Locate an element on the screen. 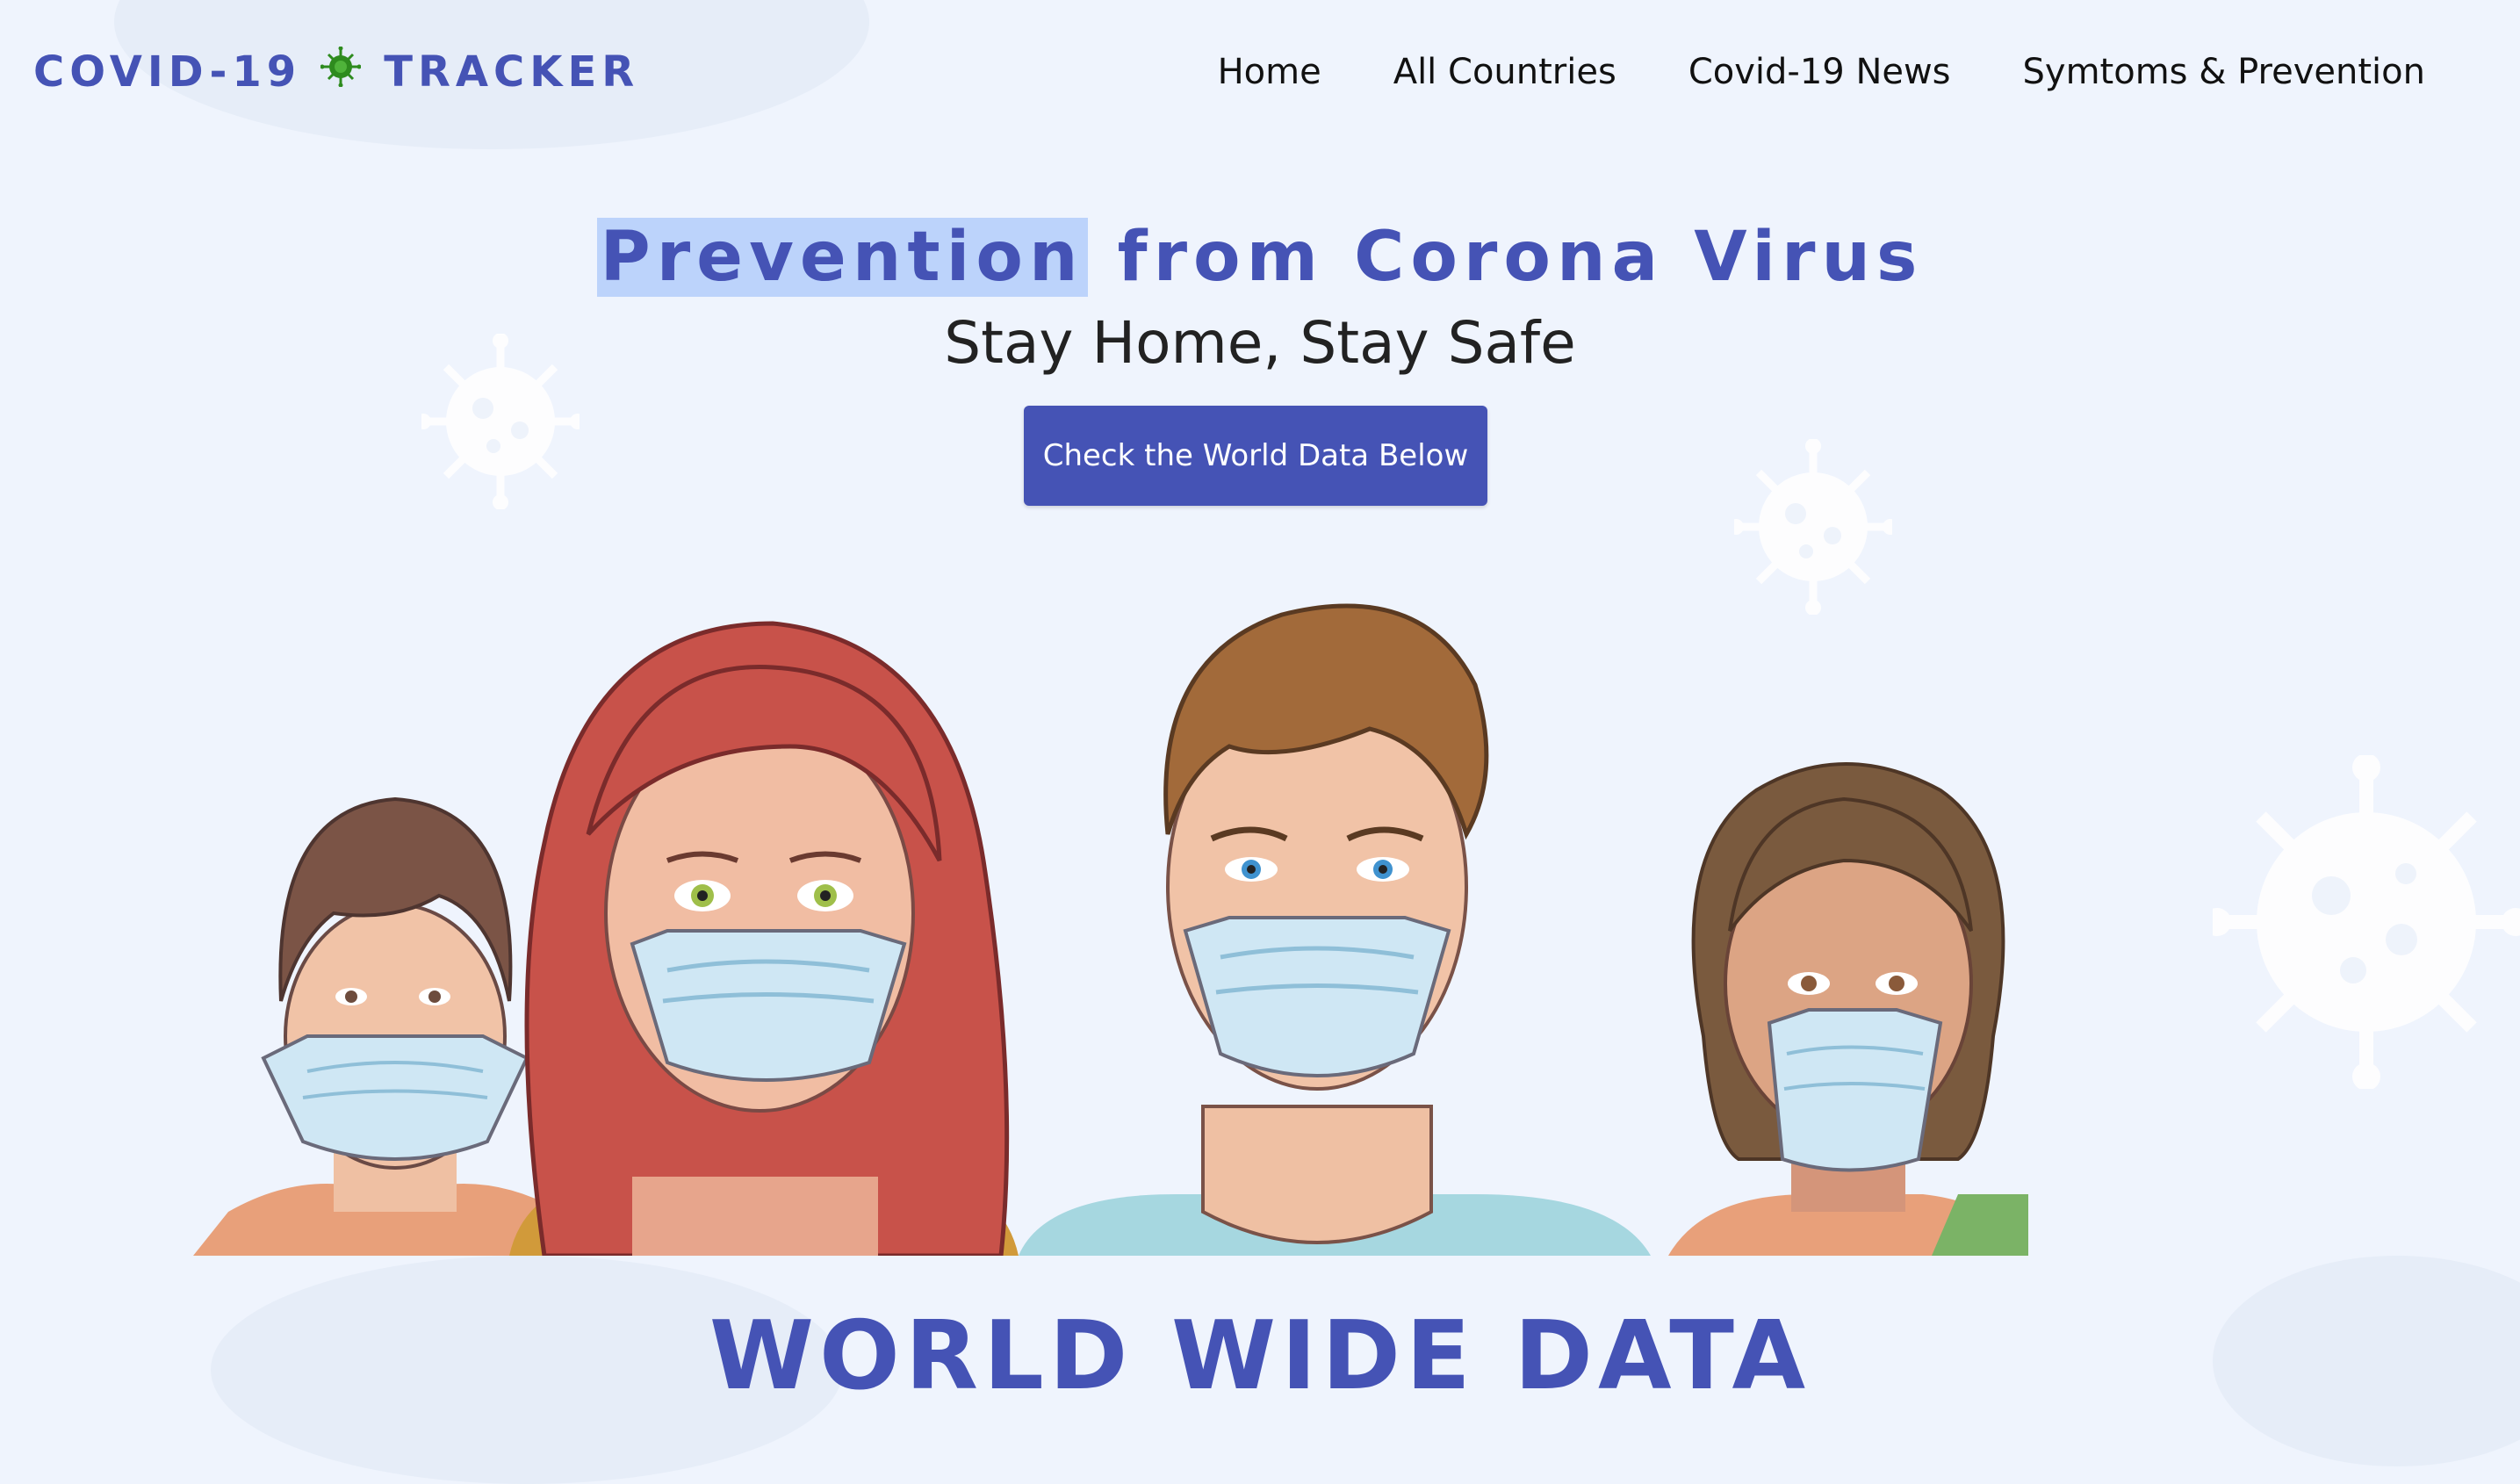 The image size is (2520, 1484). brand-text-left: COVID-19 is located at coordinates (167, 72).